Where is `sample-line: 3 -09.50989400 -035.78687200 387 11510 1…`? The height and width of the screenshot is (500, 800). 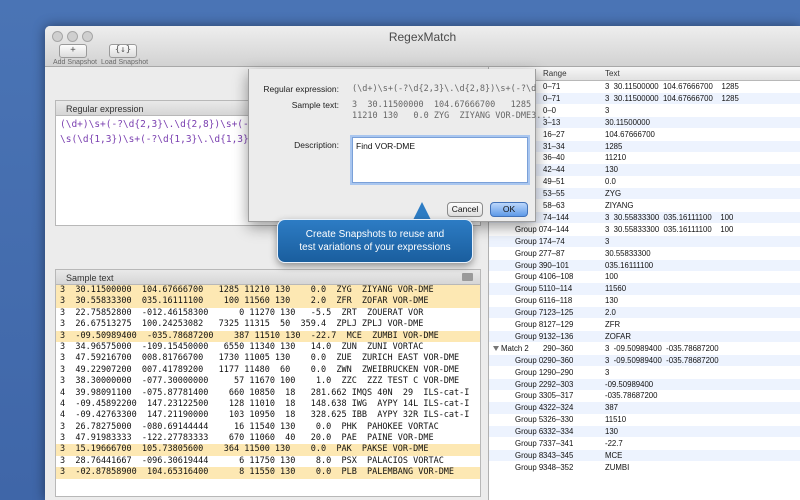 sample-line: 3 -09.50989400 -035.78687200 387 11510 1… is located at coordinates (268, 336).